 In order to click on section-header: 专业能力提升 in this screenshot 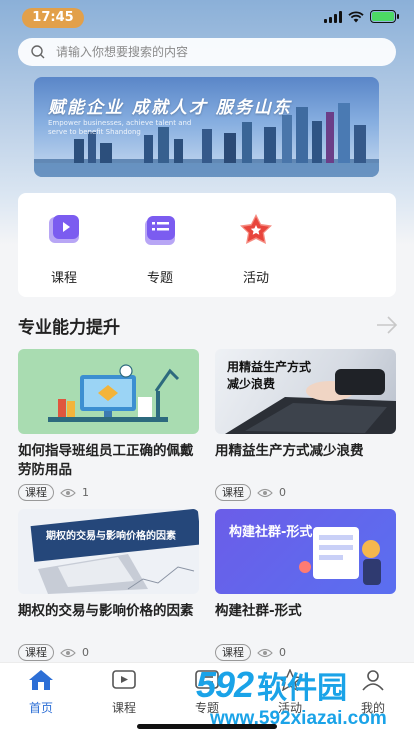, I will do `click(208, 326)`.